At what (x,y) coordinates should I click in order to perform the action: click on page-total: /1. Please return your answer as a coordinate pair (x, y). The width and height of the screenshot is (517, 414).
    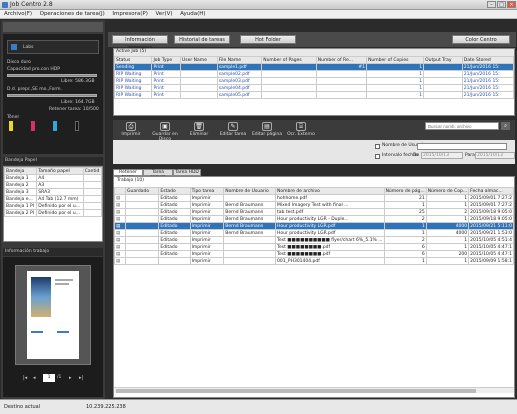
    Looking at the image, I should click on (59, 377).